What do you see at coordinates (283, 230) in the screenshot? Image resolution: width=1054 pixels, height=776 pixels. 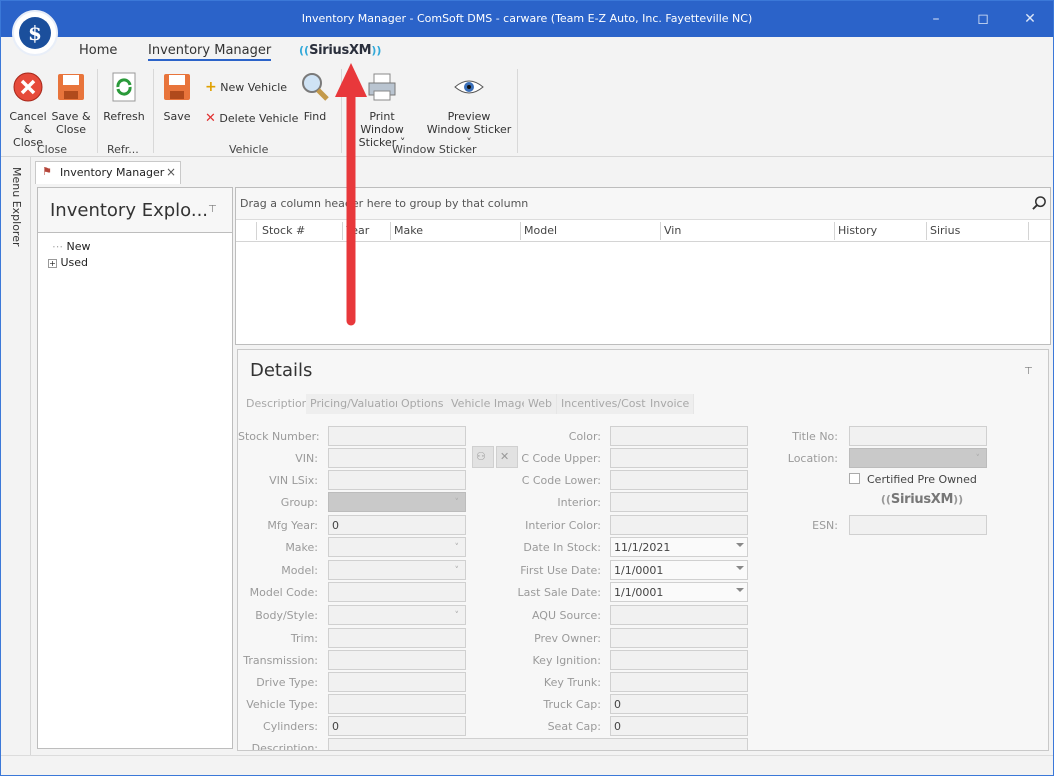 I see `column-stock: Stock #` at bounding box center [283, 230].